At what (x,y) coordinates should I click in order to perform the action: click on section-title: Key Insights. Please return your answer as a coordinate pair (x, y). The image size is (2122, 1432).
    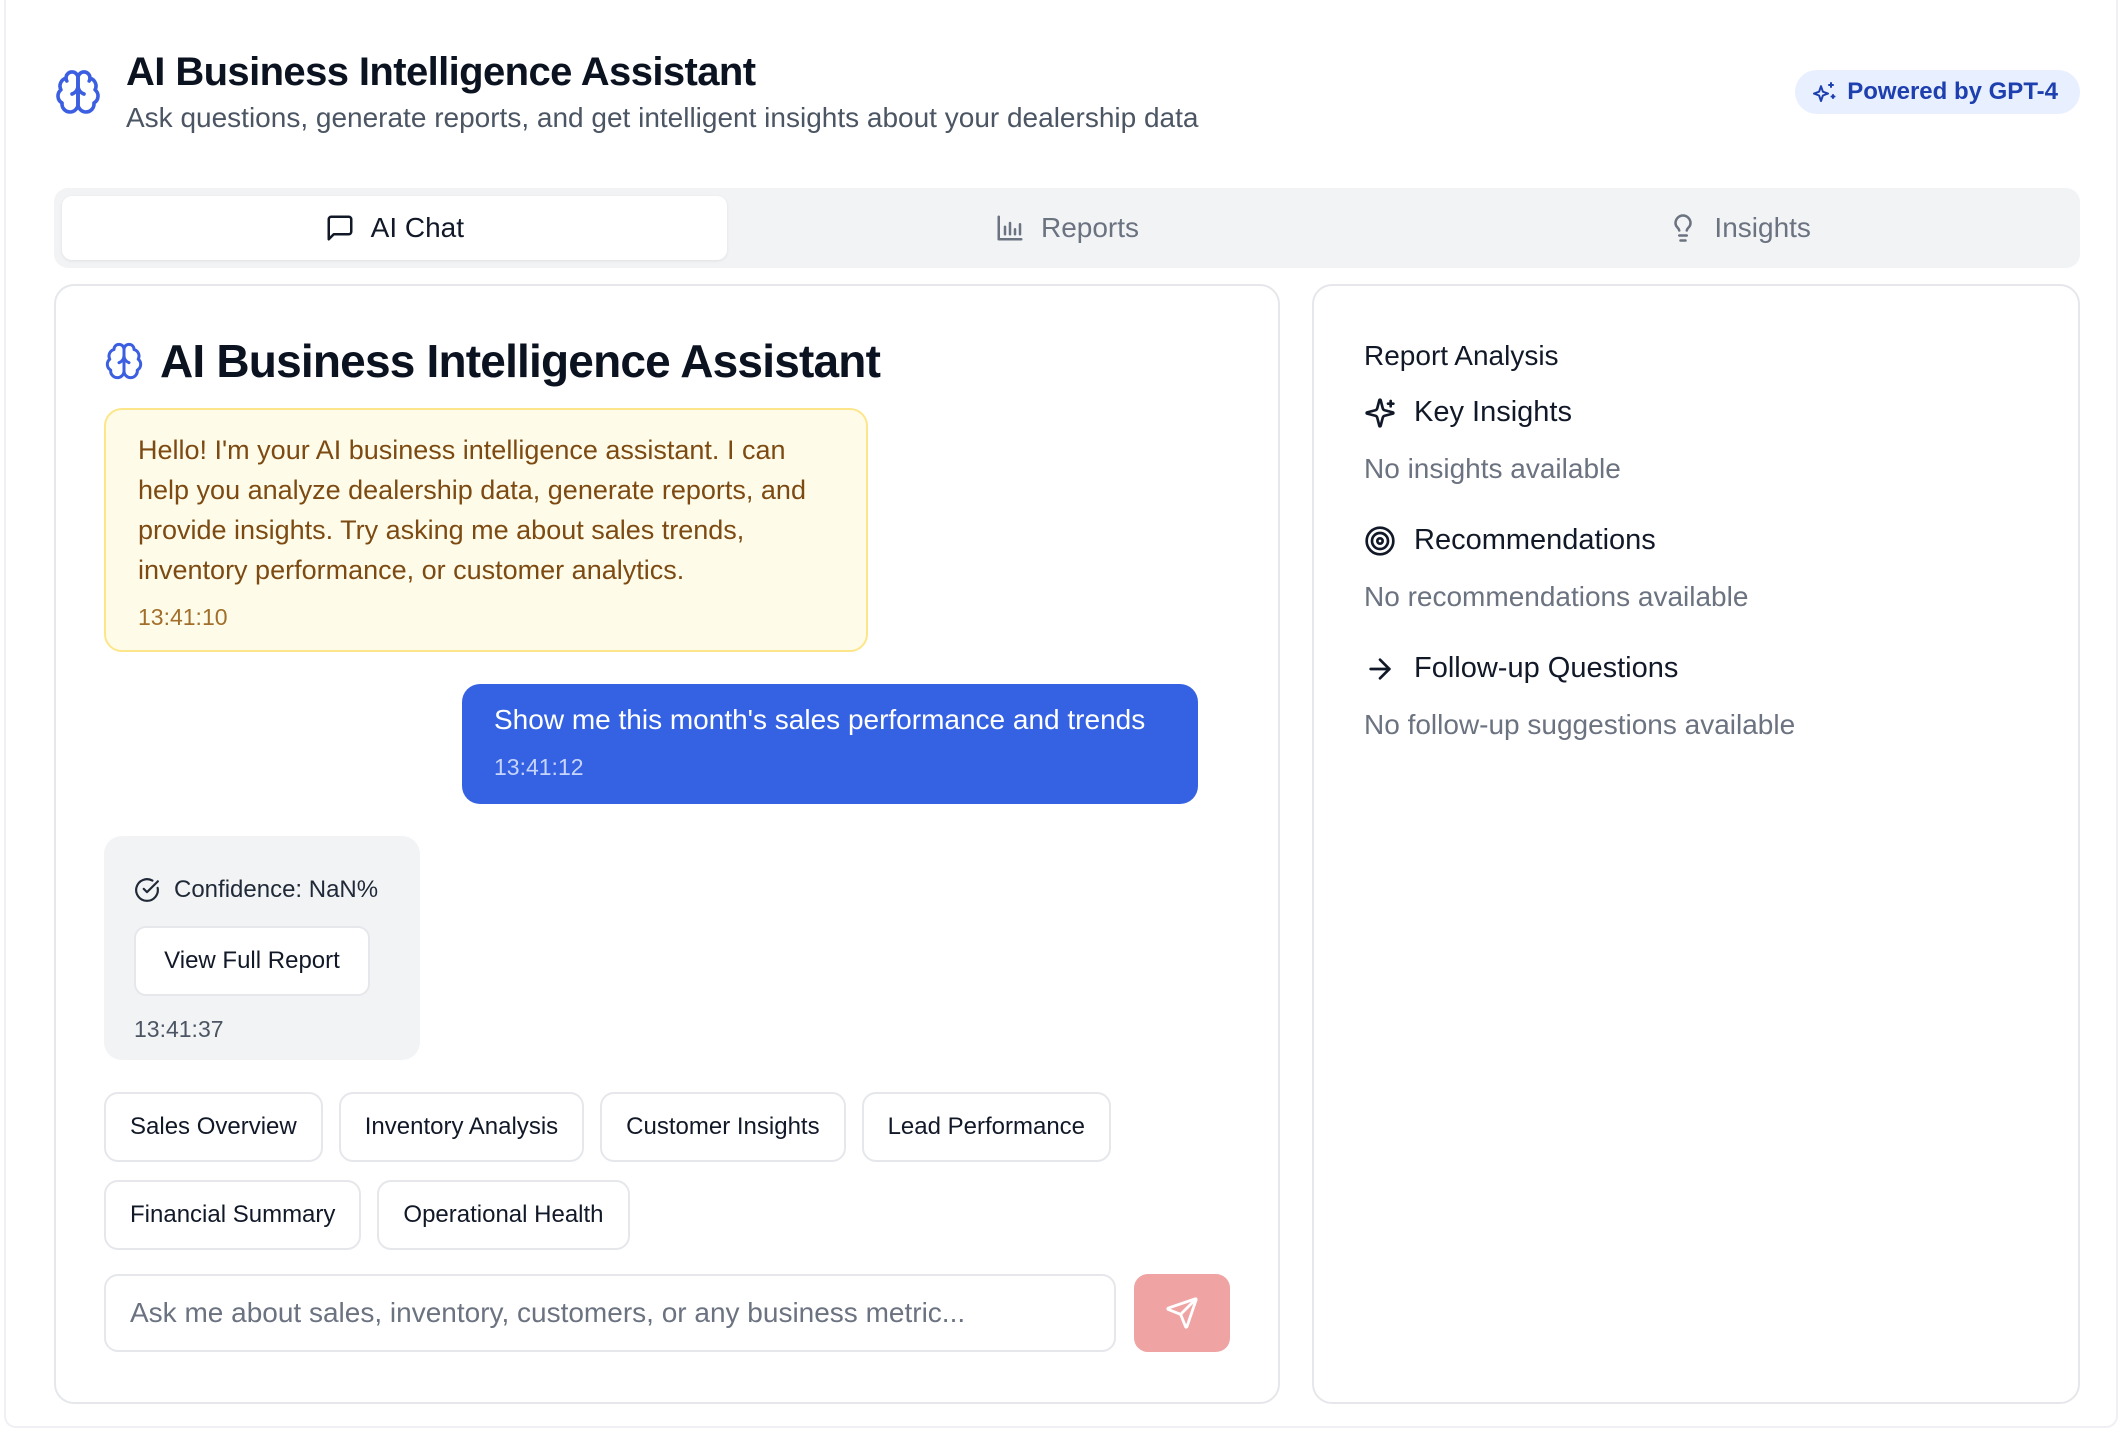
    Looking at the image, I should click on (1493, 412).